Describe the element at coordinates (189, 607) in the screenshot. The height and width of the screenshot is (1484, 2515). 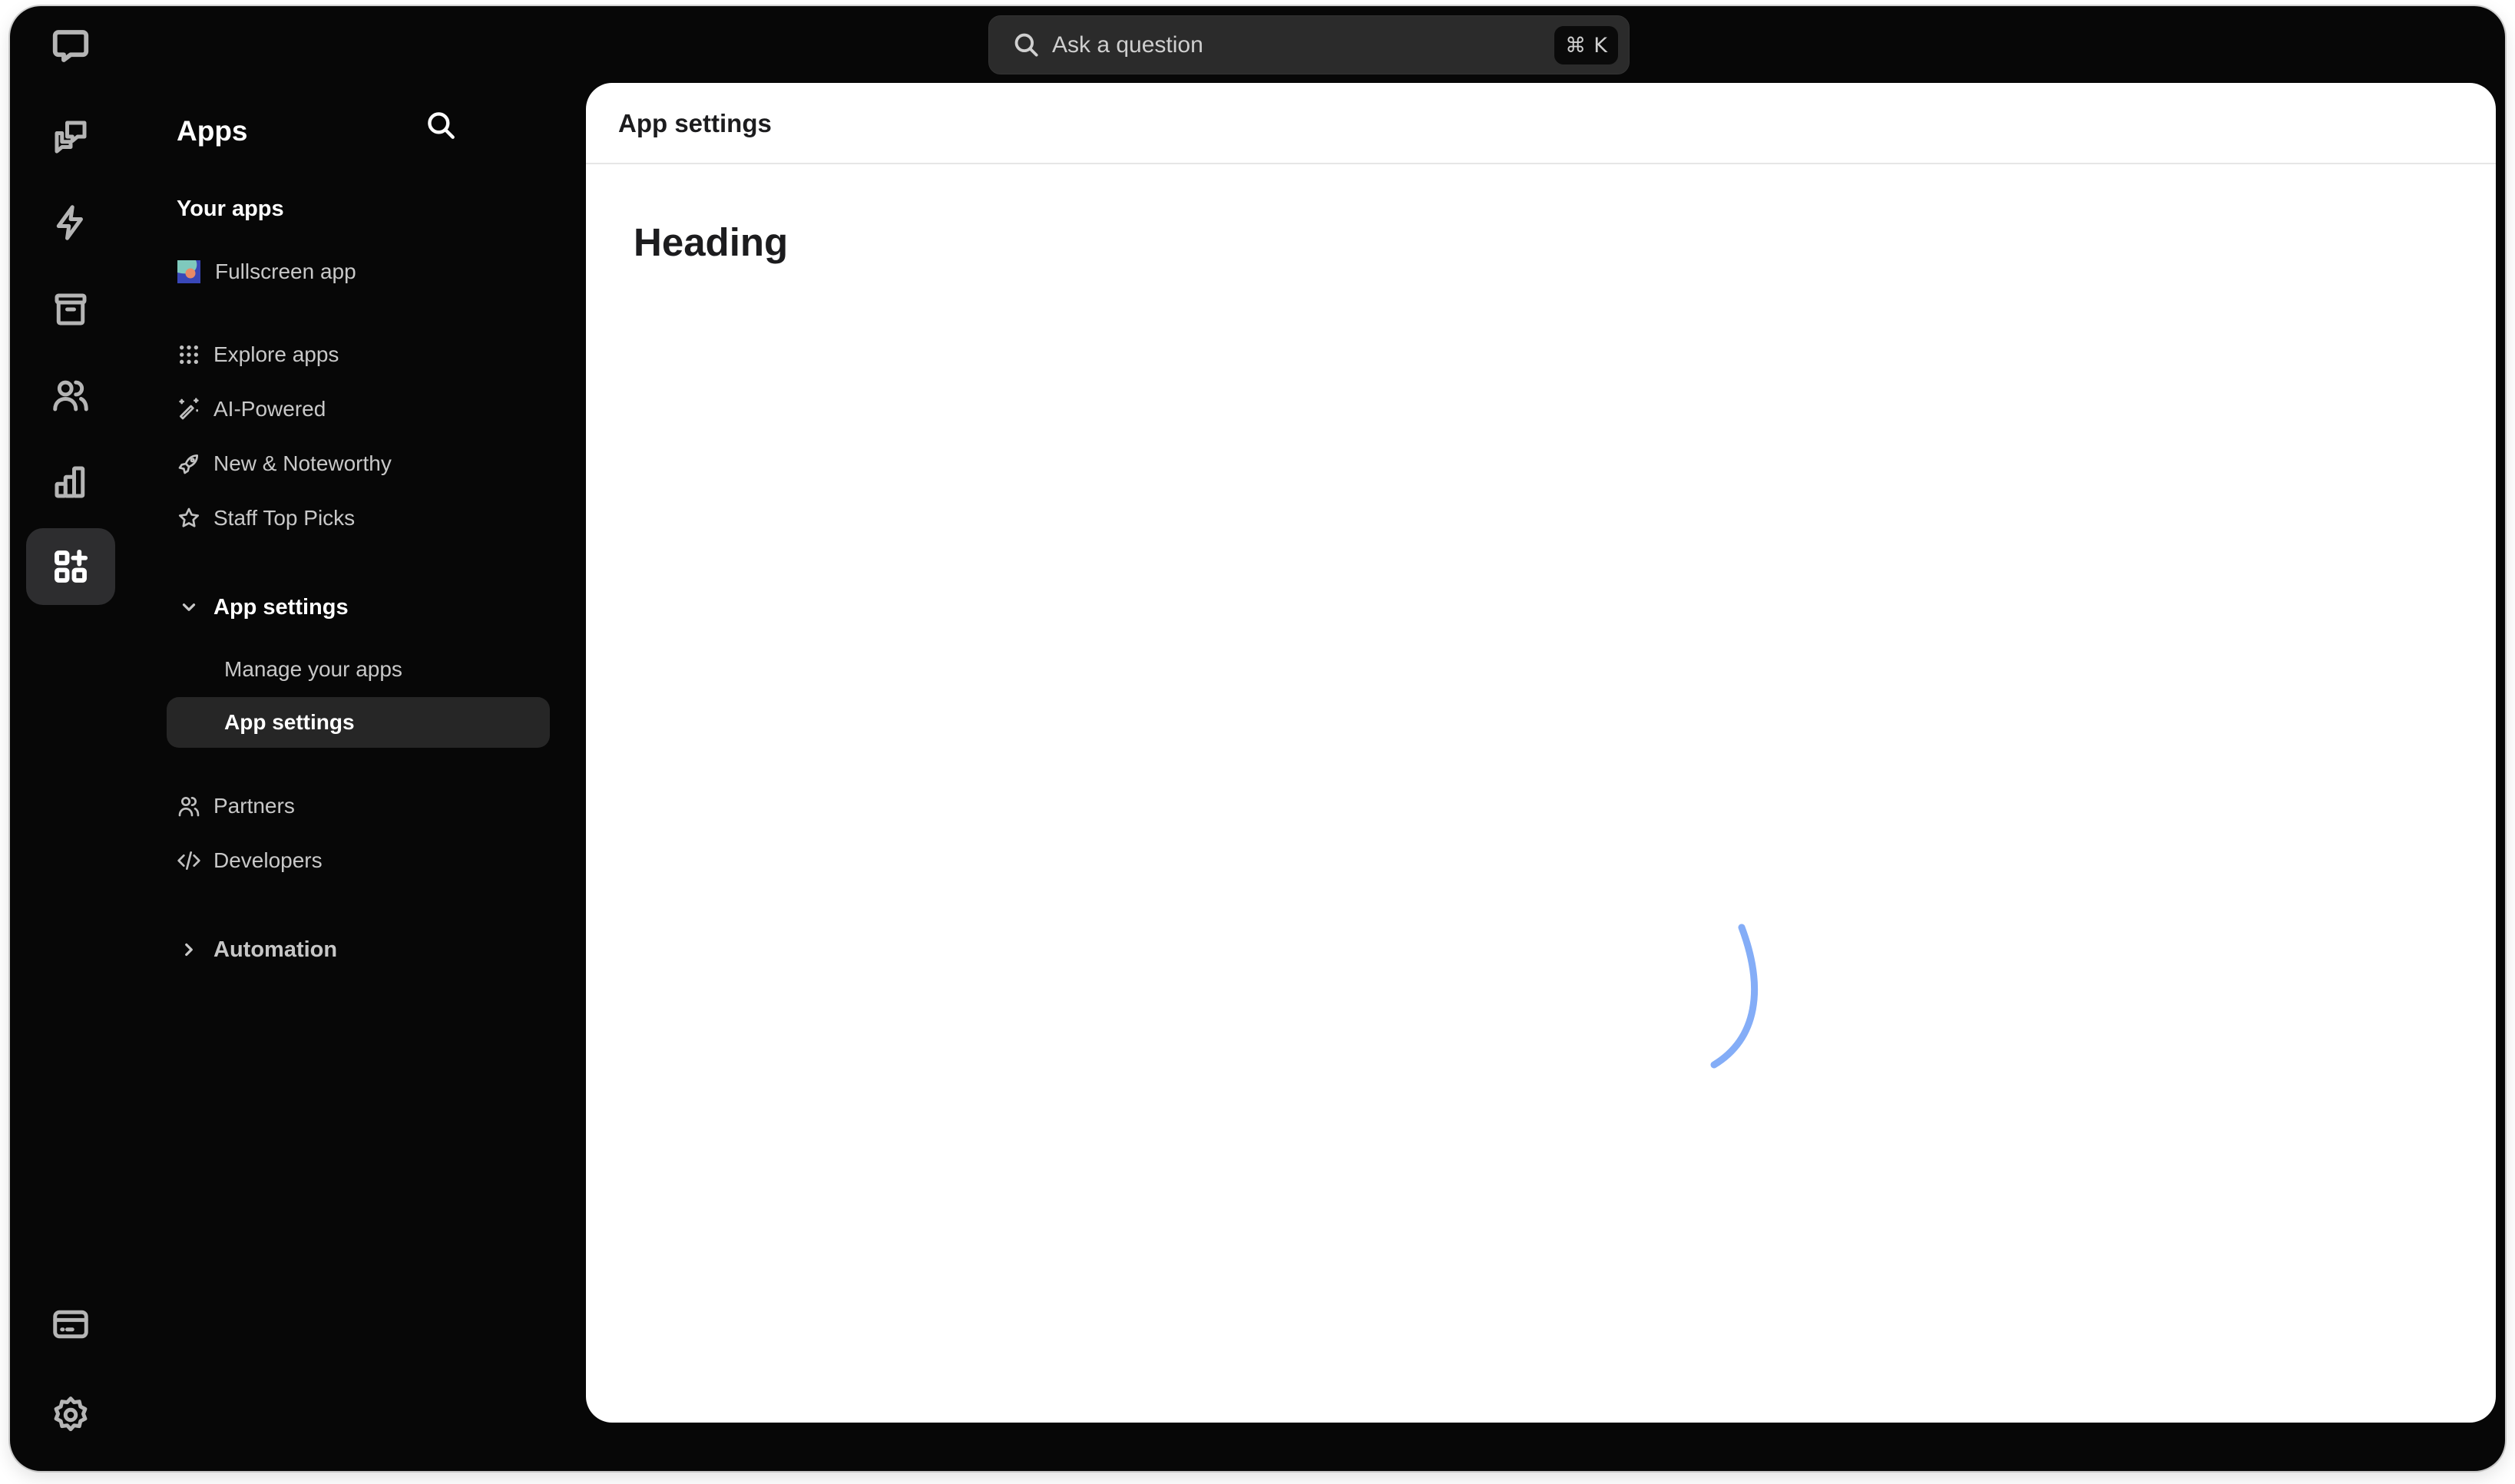
I see `chevron-down-icon` at that location.